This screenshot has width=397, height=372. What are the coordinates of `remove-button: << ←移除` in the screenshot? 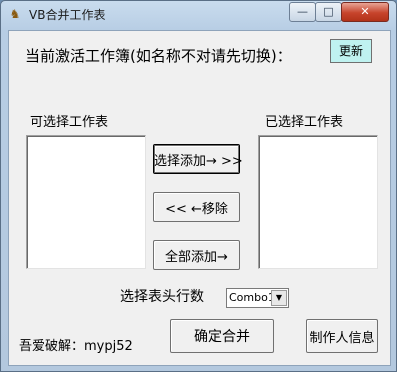 It's located at (196, 207).